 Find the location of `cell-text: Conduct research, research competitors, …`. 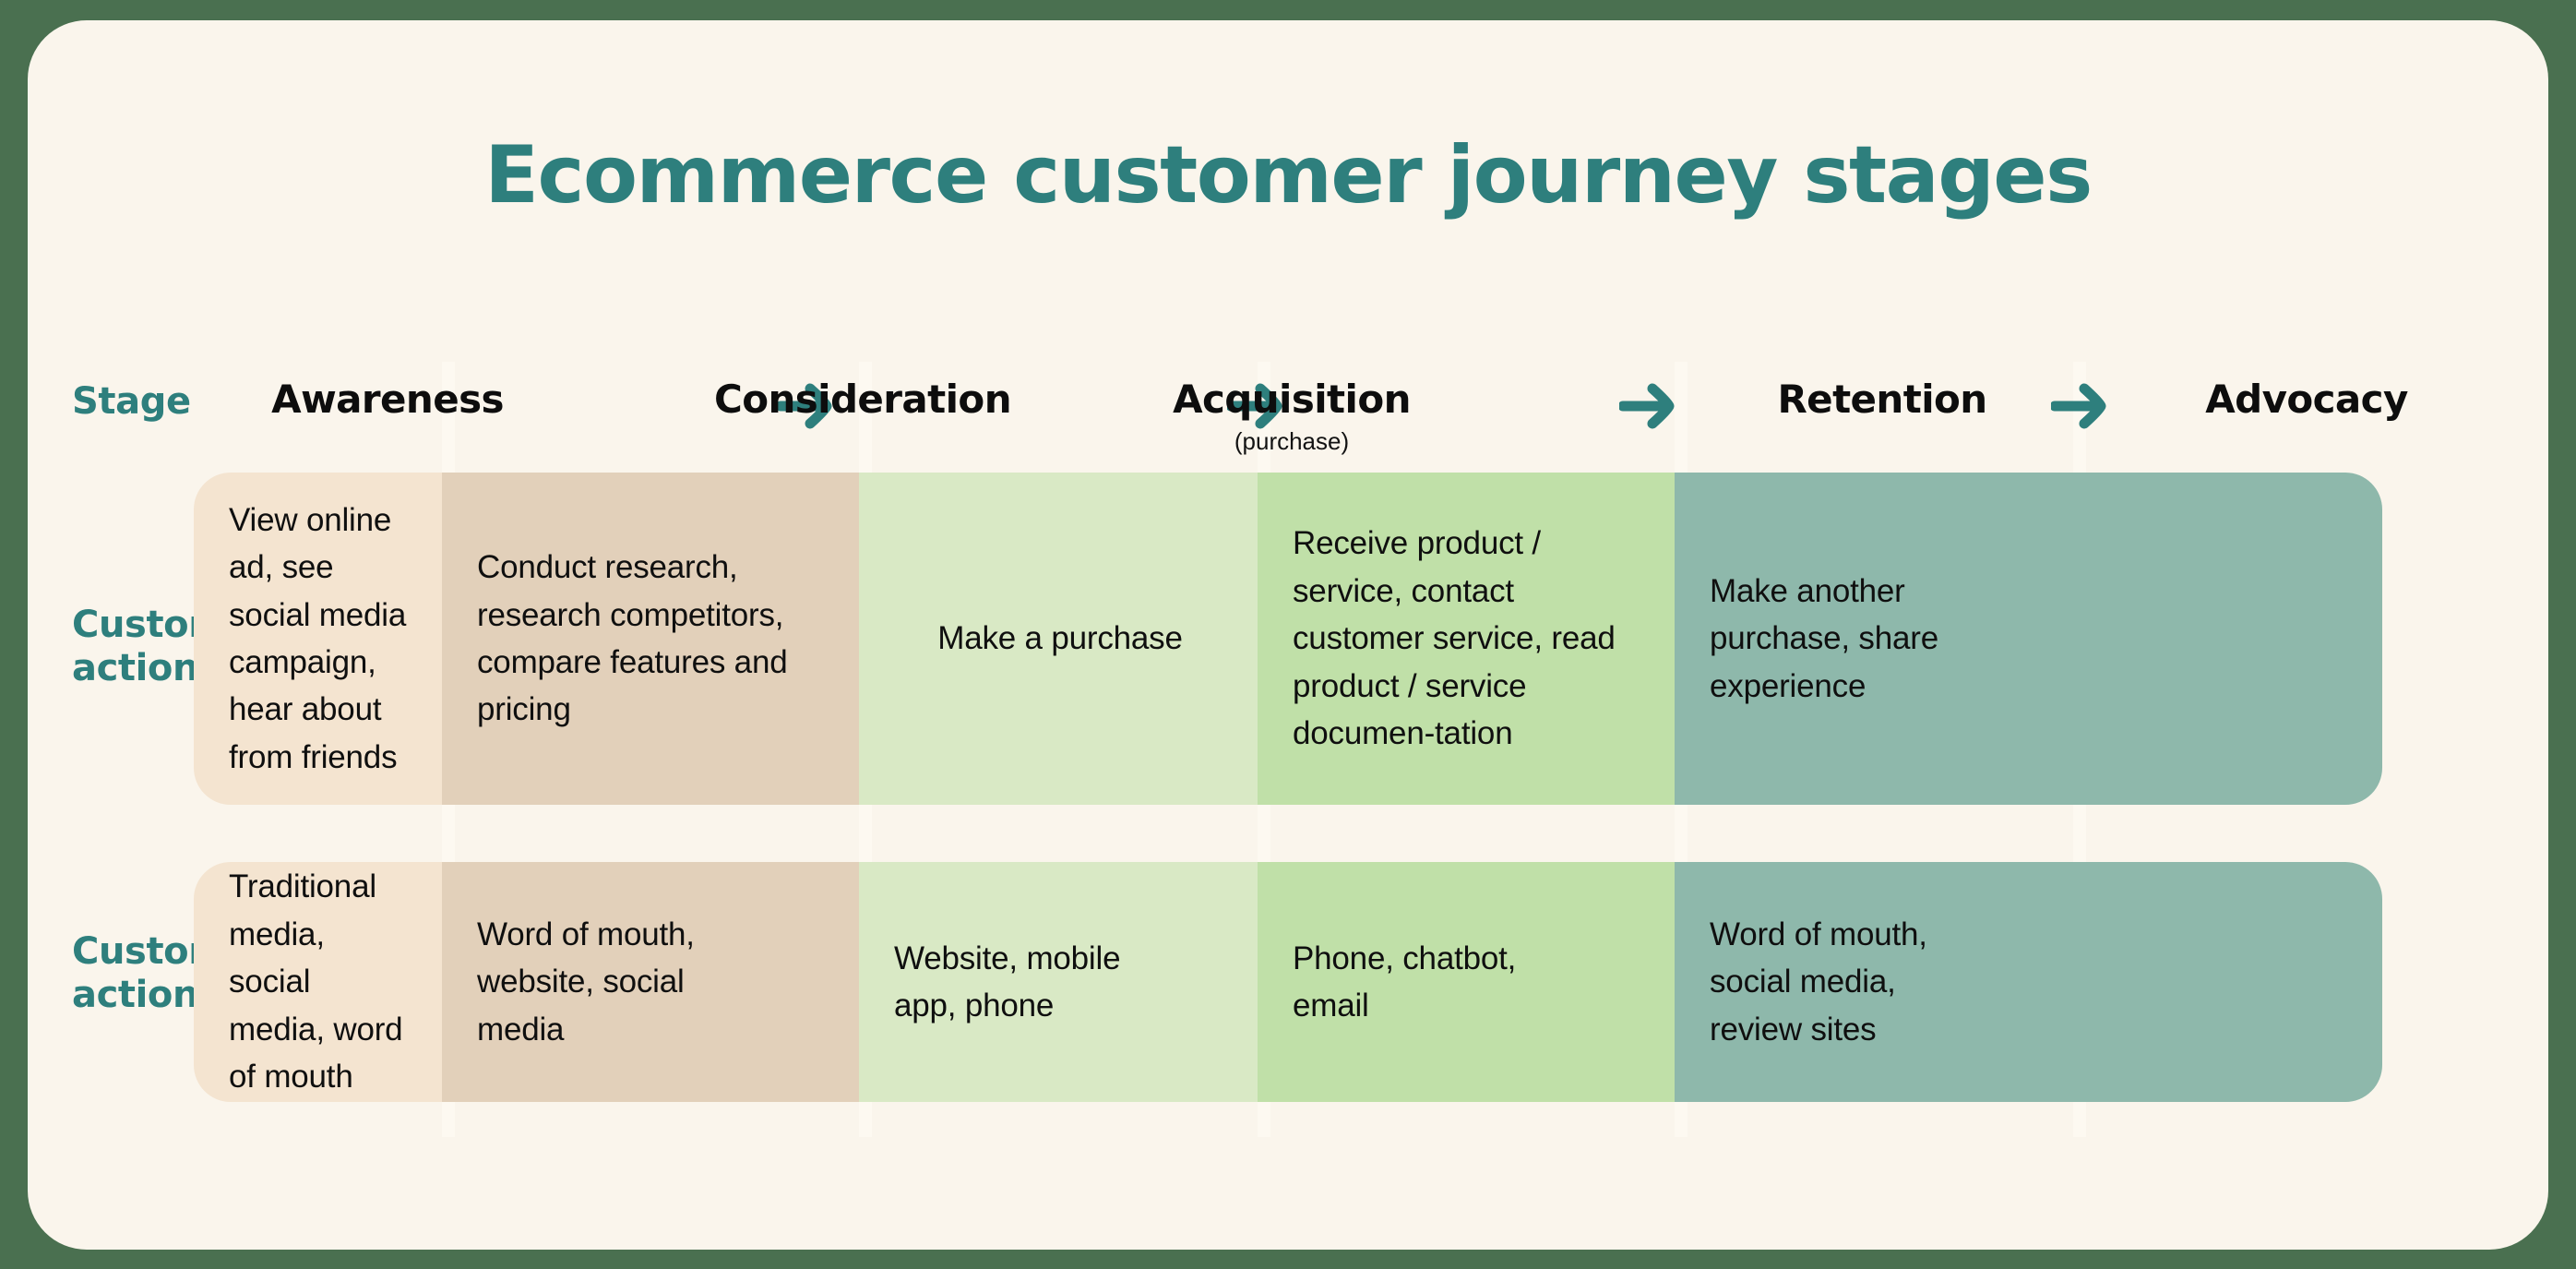

cell-text: Conduct research, research competitors, … is located at coordinates (633, 638).